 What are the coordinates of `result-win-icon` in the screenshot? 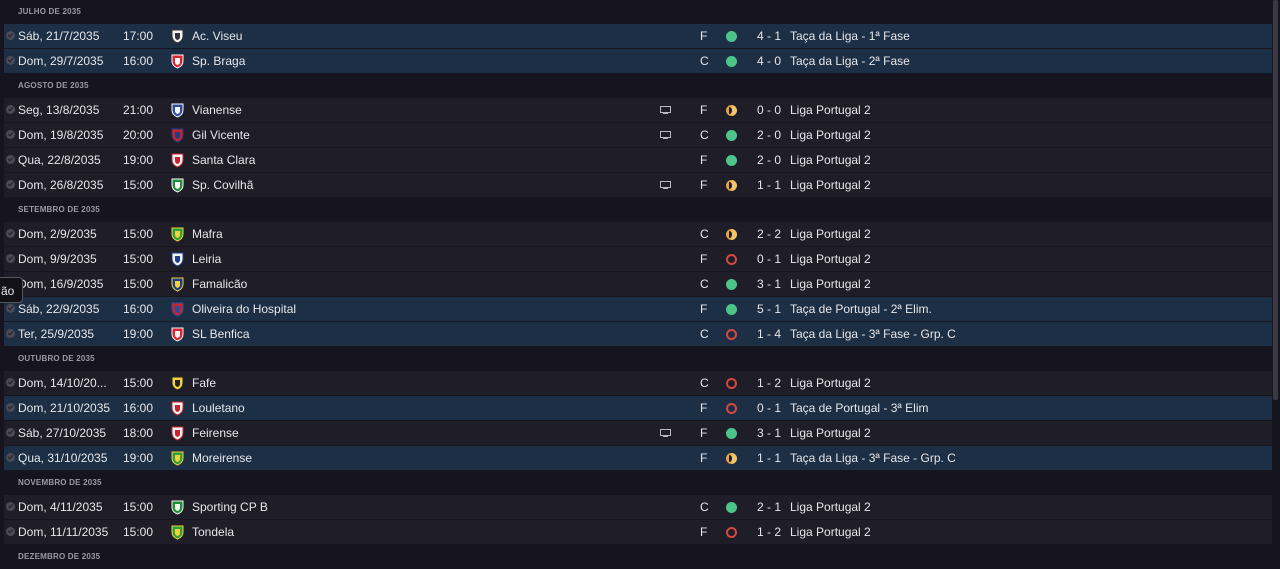 It's located at (731, 61).